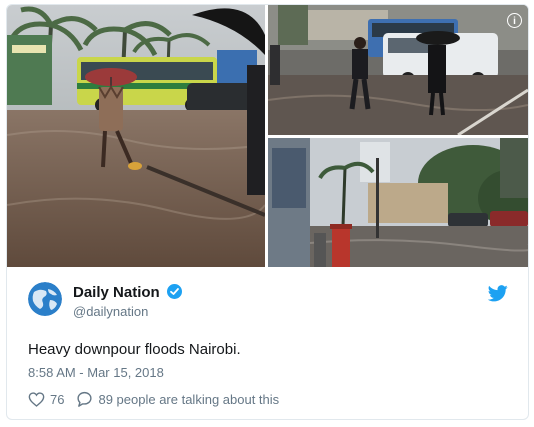 Image resolution: width=534 pixels, height=427 pixels. I want to click on author-name: Daily Nation, so click(116, 292).